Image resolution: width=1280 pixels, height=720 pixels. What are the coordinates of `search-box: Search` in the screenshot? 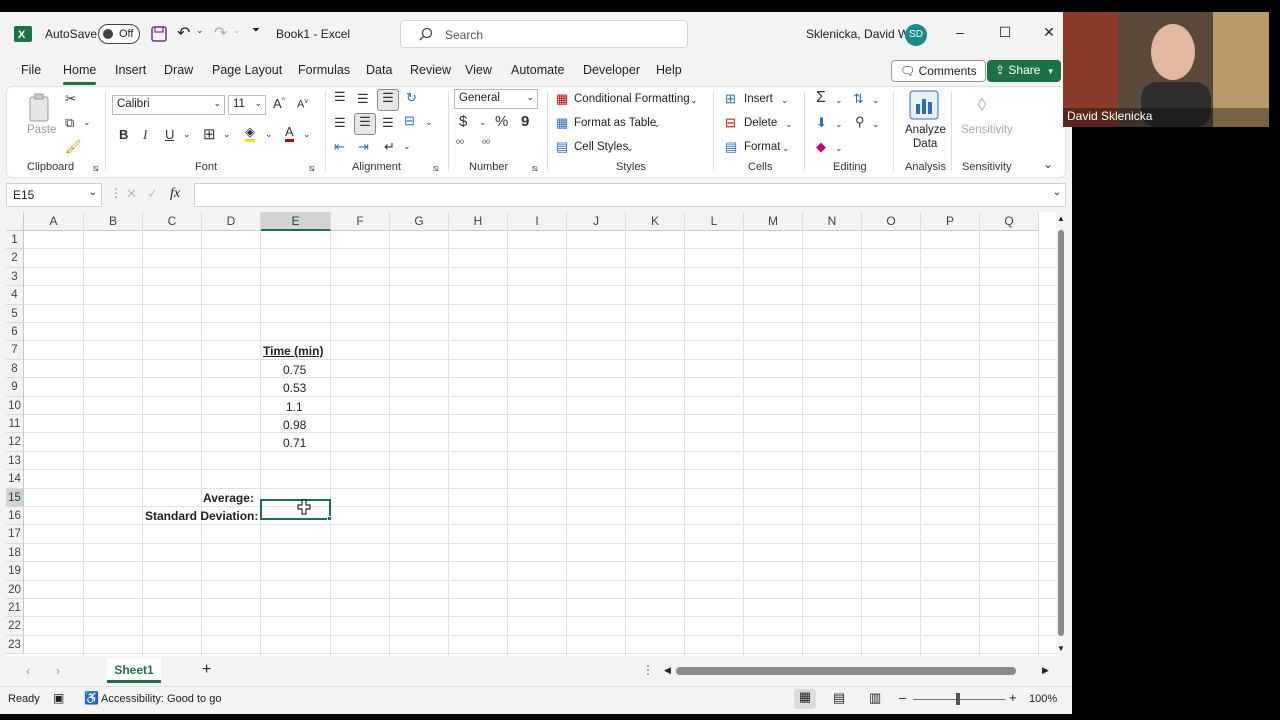 It's located at (544, 34).